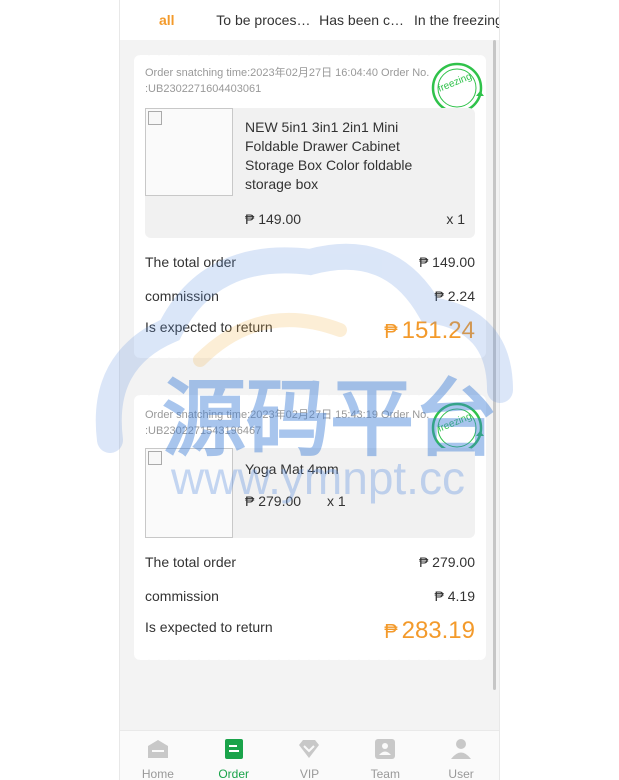 This screenshot has width=619, height=780. Describe the element at coordinates (446, 562) in the screenshot. I see `total-order-value: ₱ 279.00` at that location.